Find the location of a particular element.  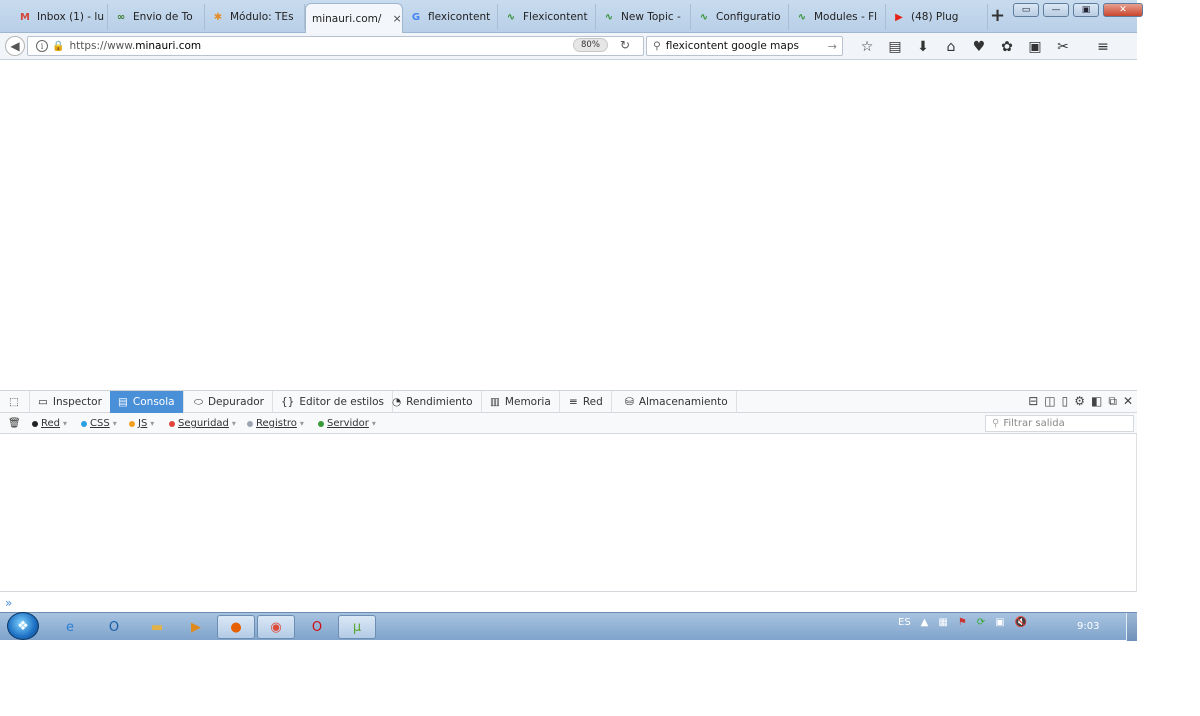

browser-tab: ∿ Configuratio is located at coordinates (740, 17).